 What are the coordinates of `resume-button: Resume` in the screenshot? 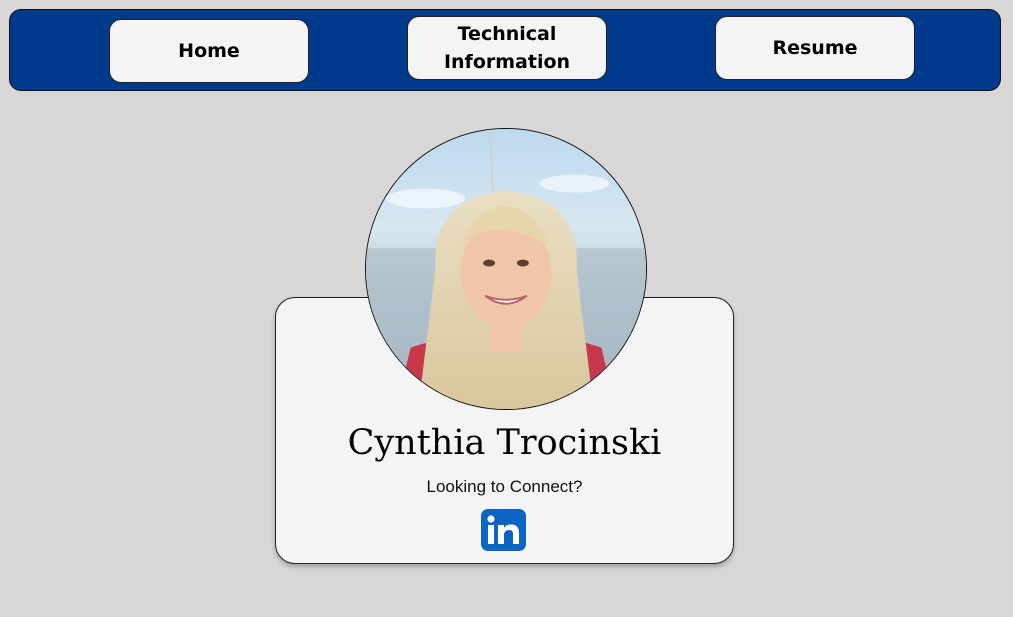 It's located at (815, 48).